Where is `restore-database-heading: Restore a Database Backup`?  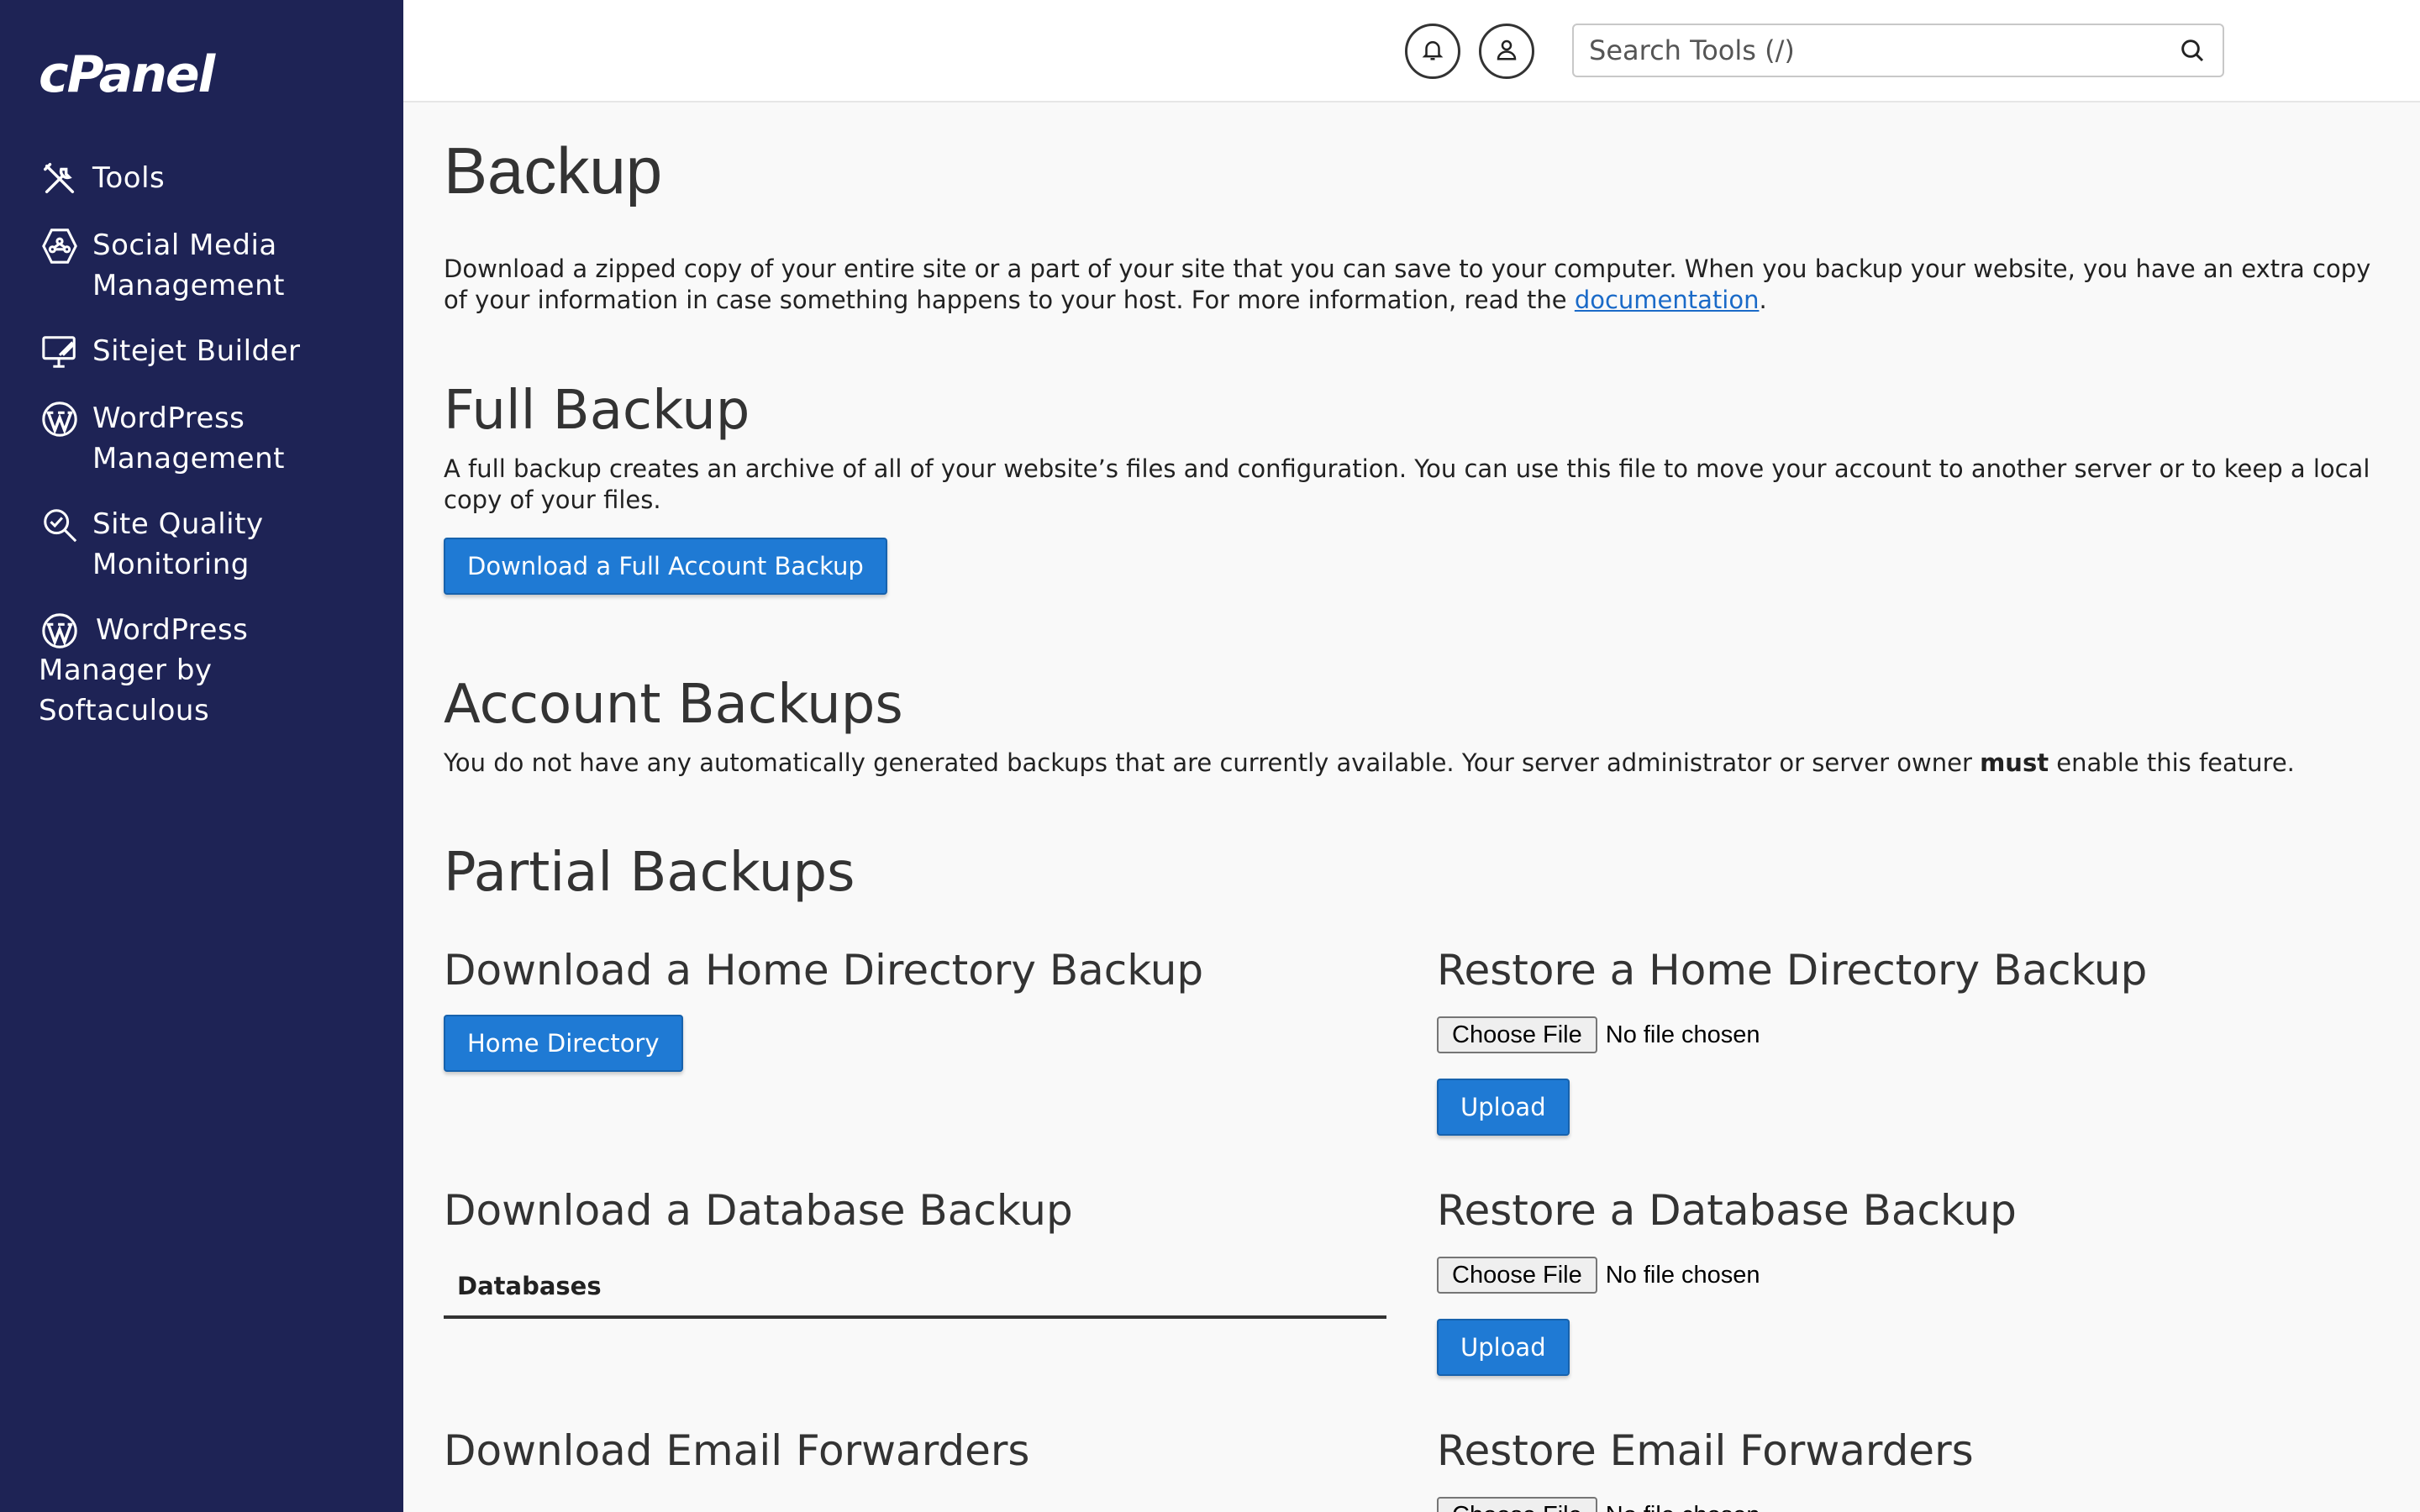 restore-database-heading: Restore a Database Backup is located at coordinates (1727, 1210).